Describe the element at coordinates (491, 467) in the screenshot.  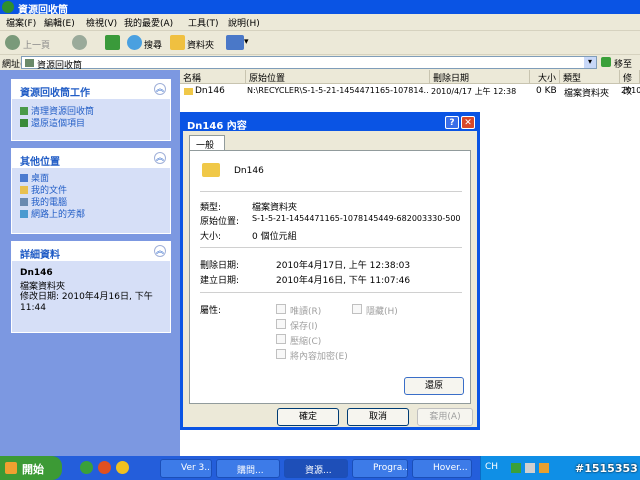
I see `language-indicator: CH` at that location.